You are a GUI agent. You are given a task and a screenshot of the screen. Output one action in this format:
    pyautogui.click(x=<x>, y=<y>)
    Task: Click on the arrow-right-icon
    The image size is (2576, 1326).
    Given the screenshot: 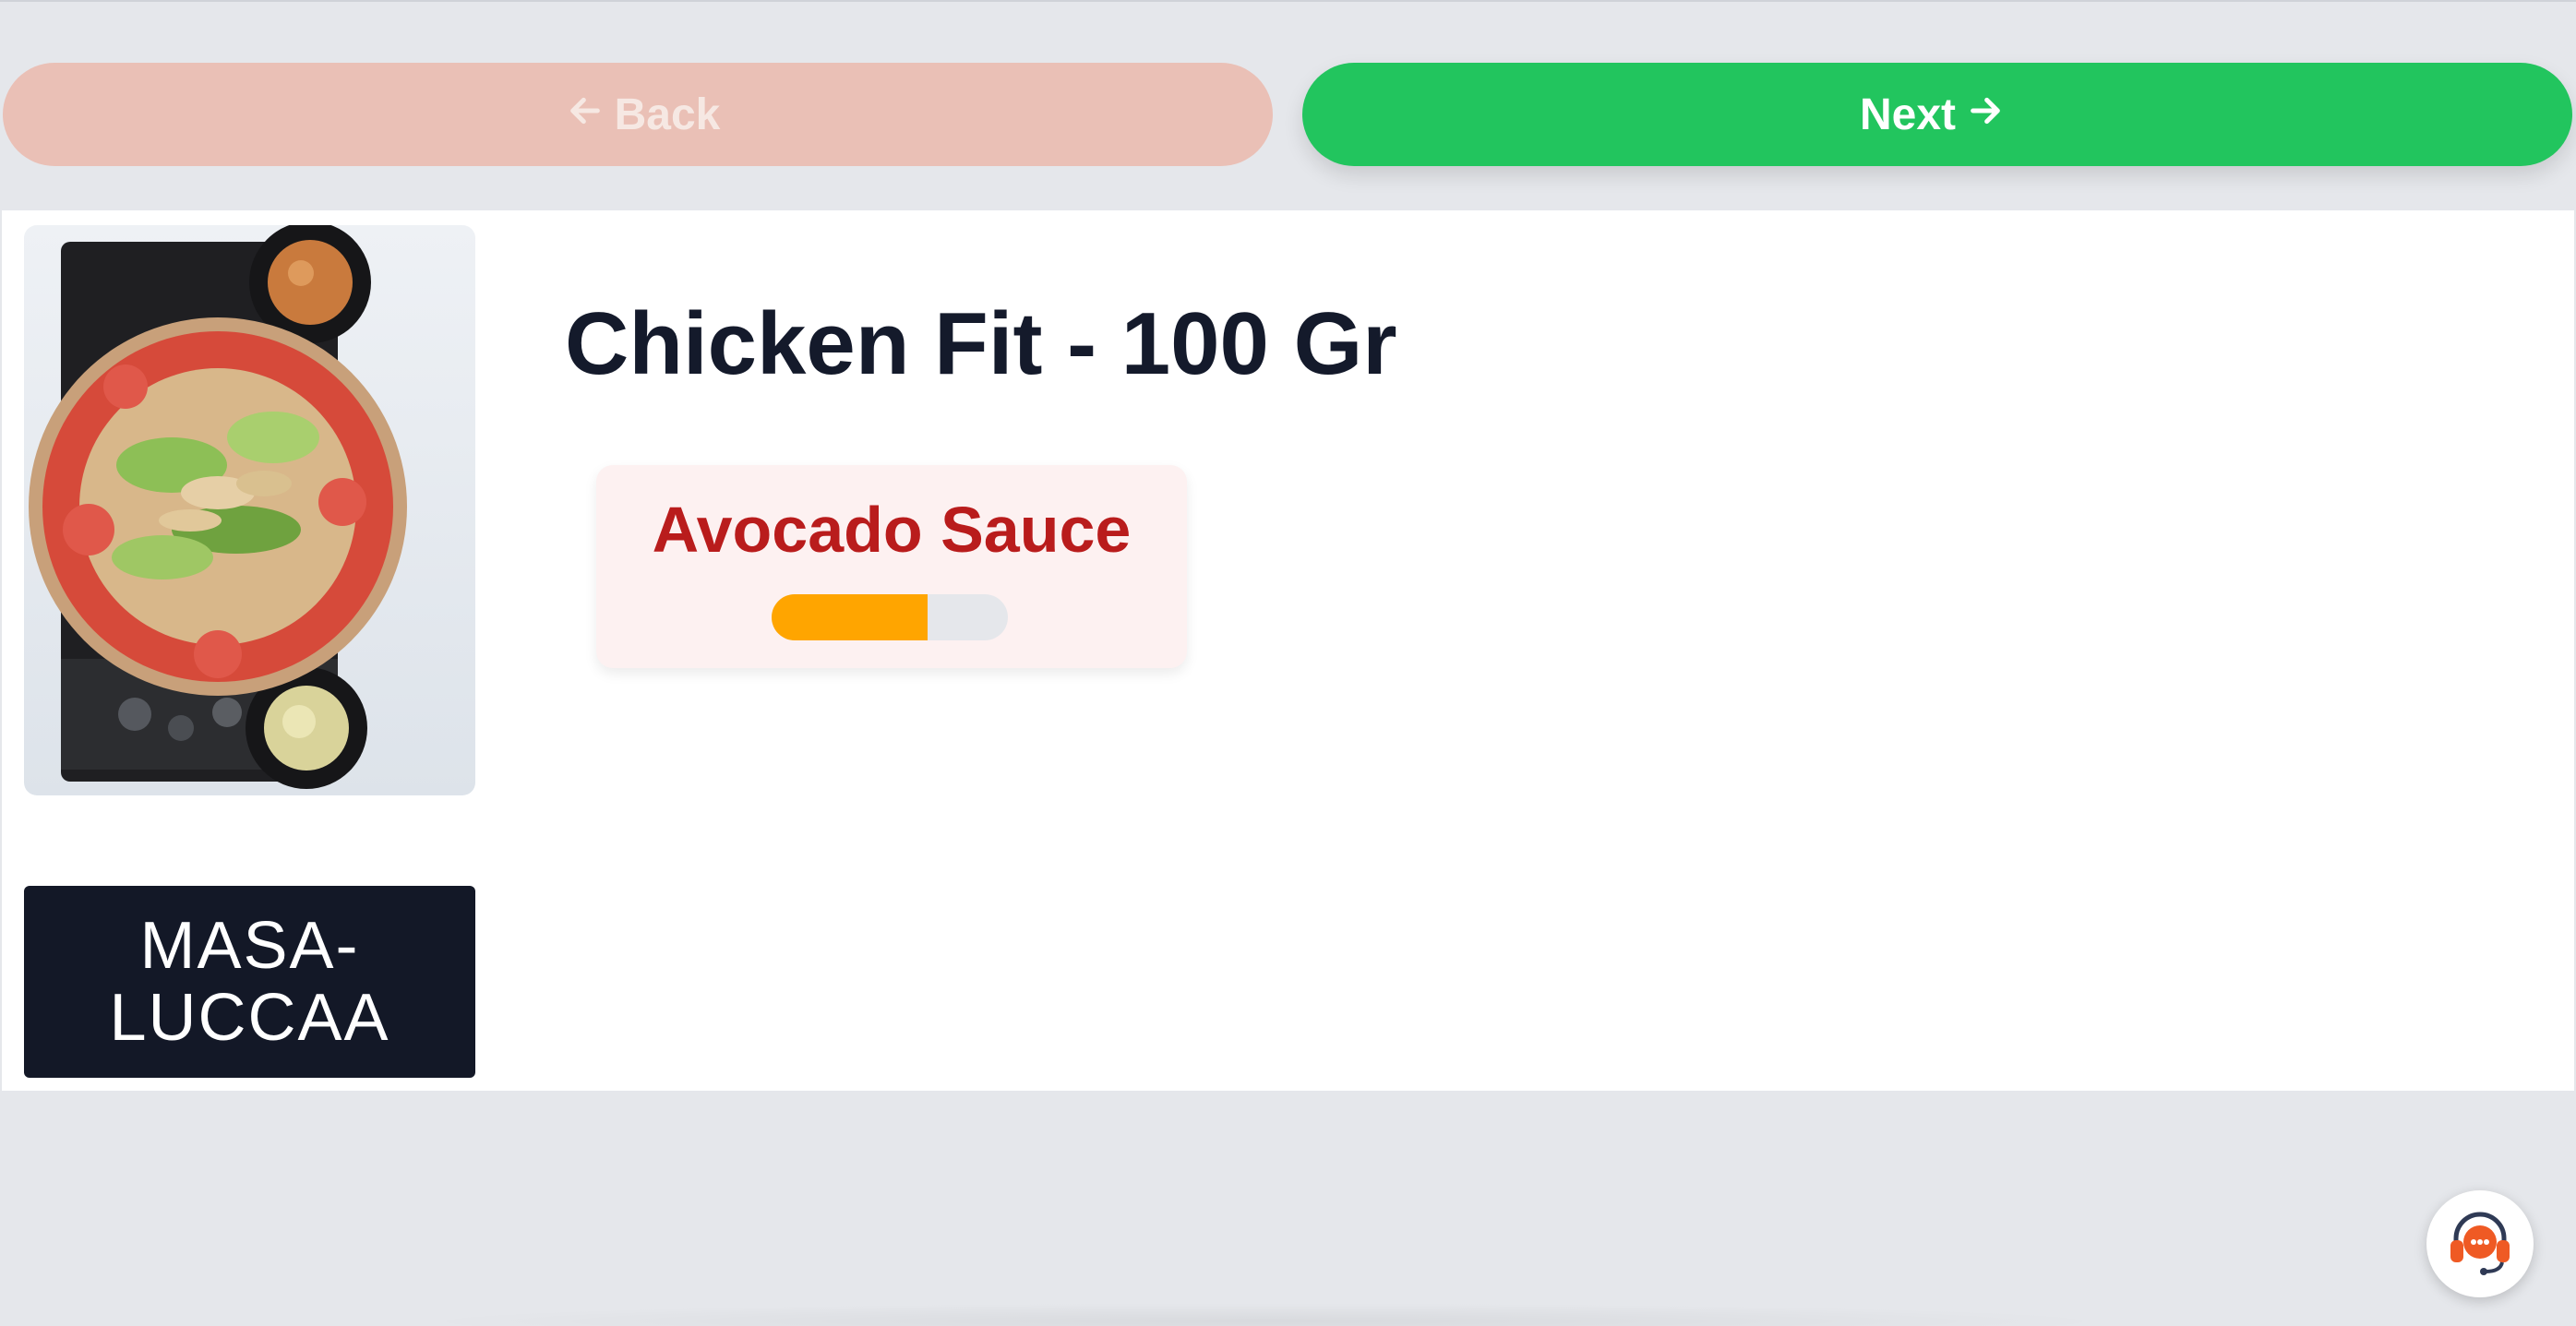 What is the action you would take?
    pyautogui.click(x=1986, y=115)
    